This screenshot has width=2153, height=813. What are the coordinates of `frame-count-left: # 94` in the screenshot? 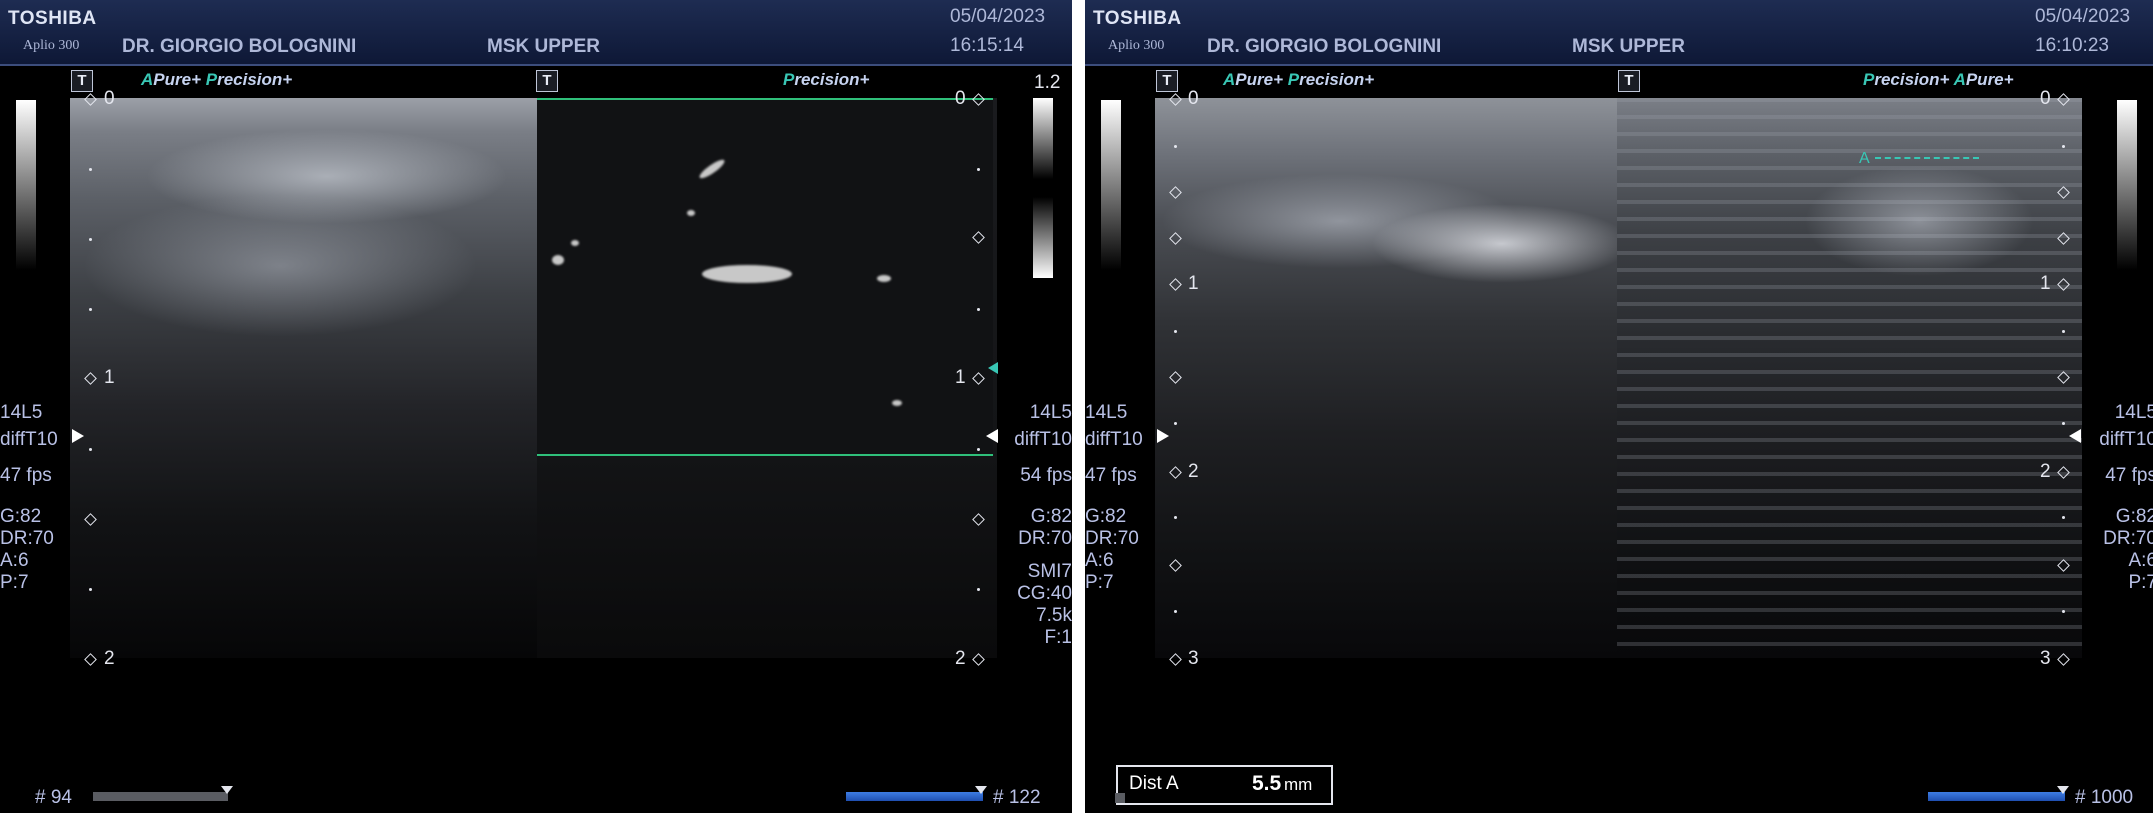 It's located at (53, 797).